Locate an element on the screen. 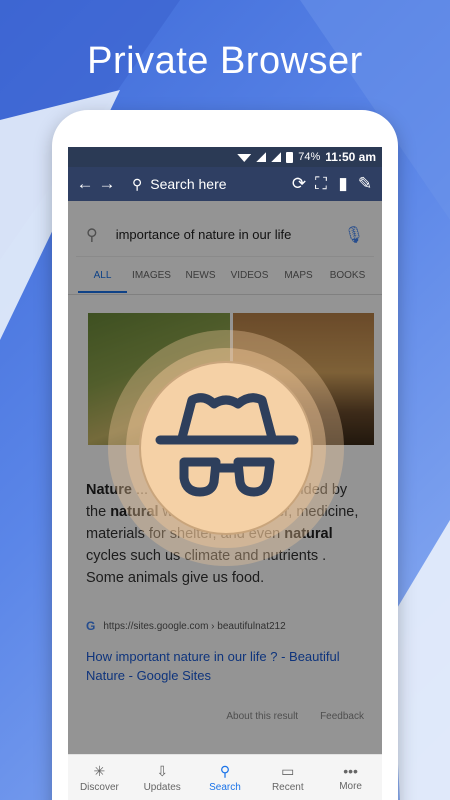 This screenshot has width=450, height=800. forward-icon: → is located at coordinates (107, 184).